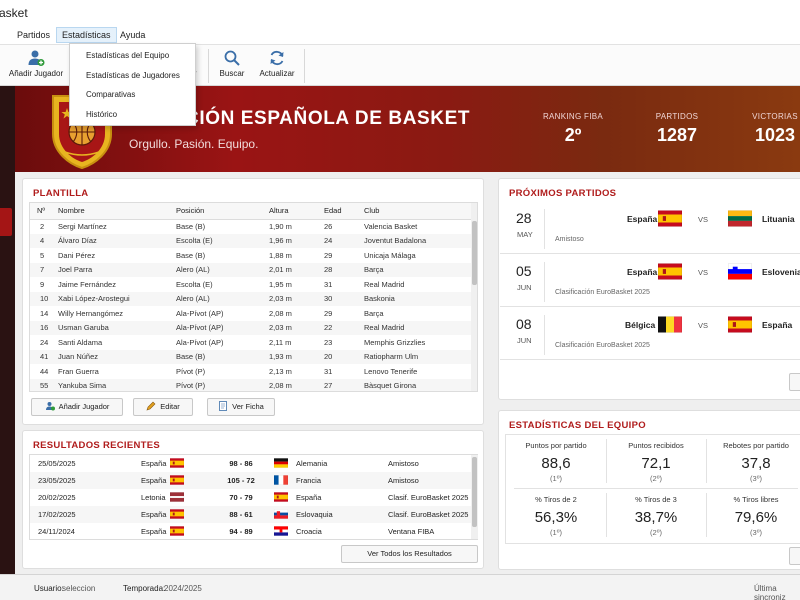 The height and width of the screenshot is (600, 800). Describe the element at coordinates (296, 211) in the screenshot. I see `col-header-height: Altura` at that location.